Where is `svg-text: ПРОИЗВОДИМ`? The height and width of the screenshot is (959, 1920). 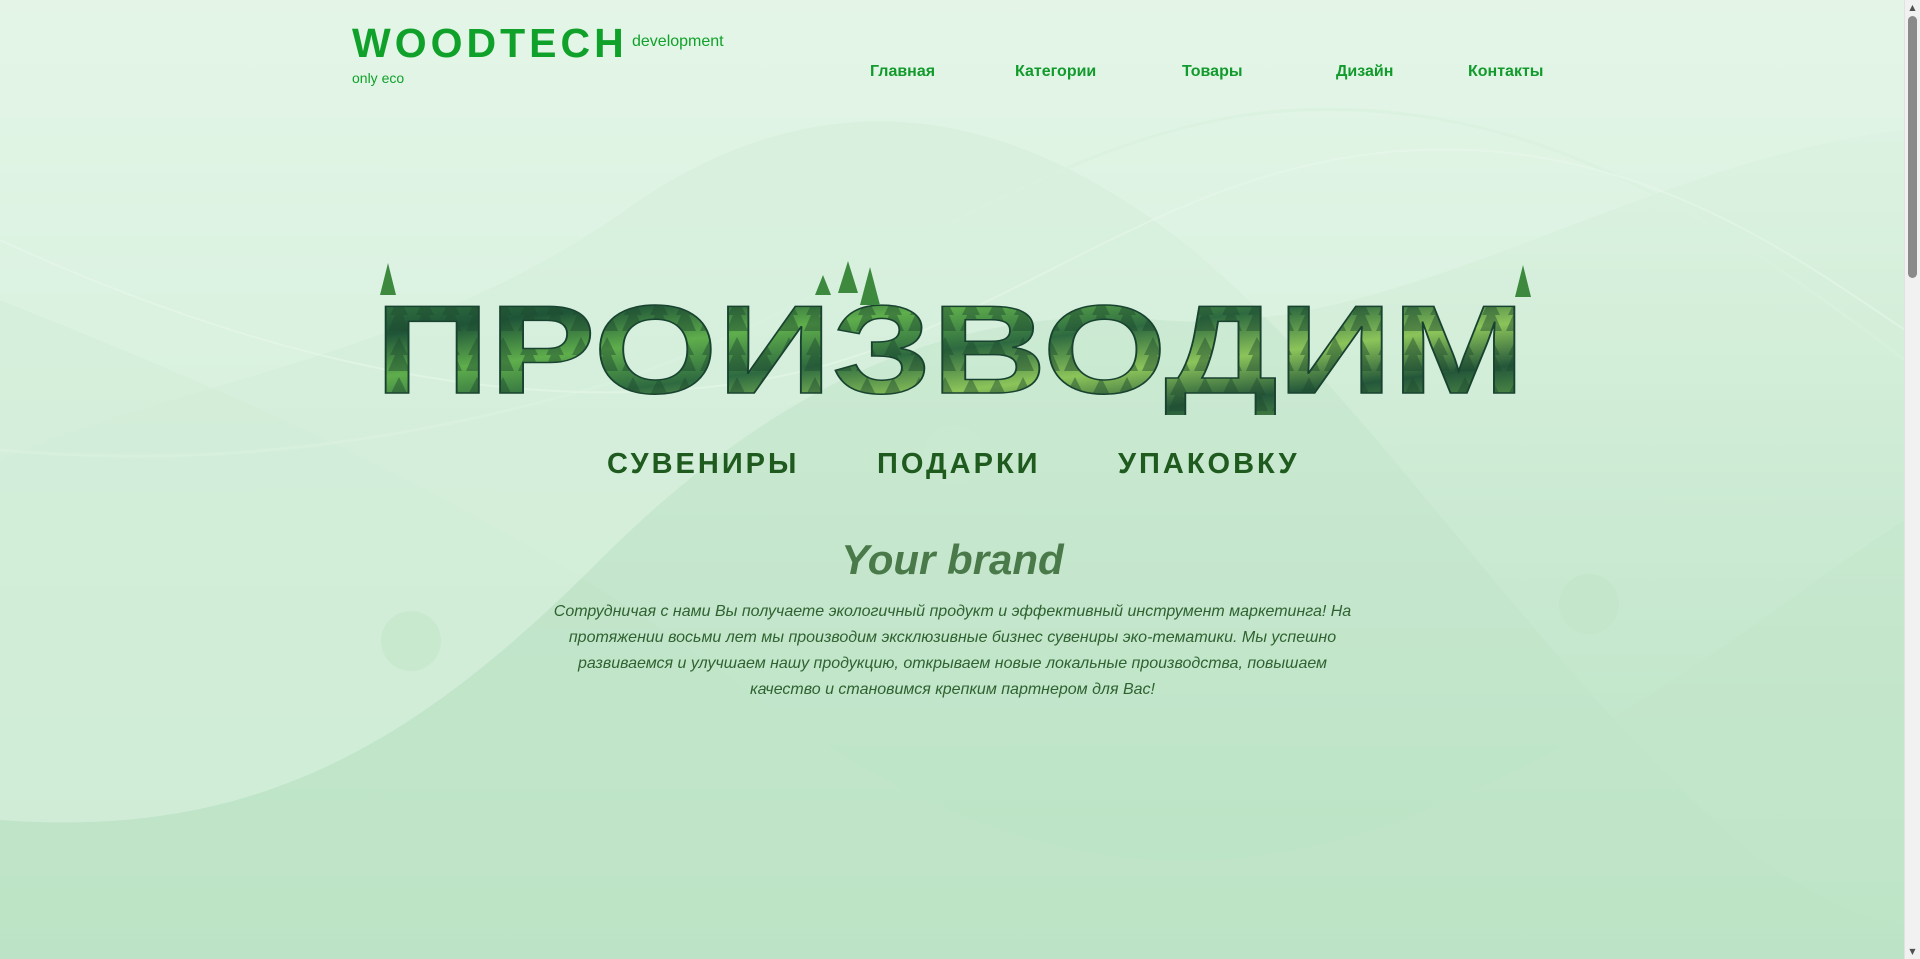 svg-text: ПРОИЗВОДИМ is located at coordinates (950, 347).